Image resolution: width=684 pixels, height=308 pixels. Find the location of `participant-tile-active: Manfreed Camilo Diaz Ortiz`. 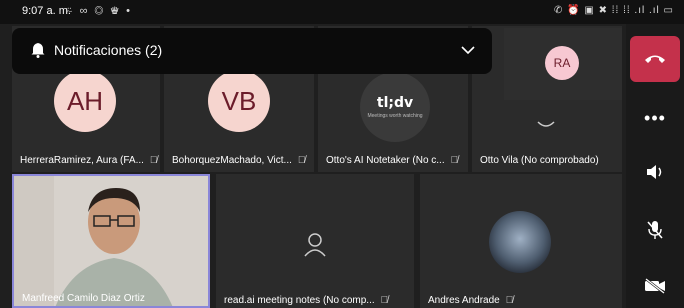

participant-tile-active: Manfreed Camilo Diaz Ortiz is located at coordinates (111, 241).